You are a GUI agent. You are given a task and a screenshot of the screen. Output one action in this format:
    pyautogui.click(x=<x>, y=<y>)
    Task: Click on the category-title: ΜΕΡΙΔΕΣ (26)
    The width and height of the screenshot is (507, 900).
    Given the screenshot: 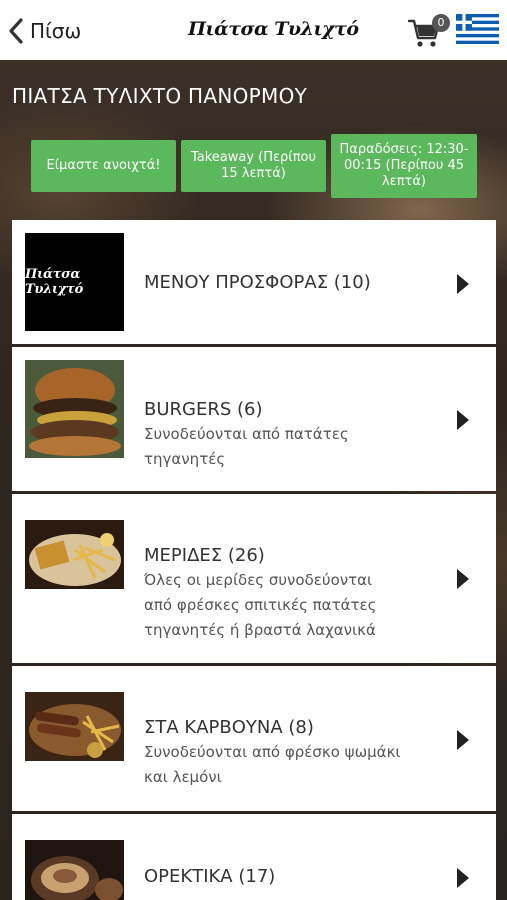 What is the action you would take?
    pyautogui.click(x=204, y=555)
    